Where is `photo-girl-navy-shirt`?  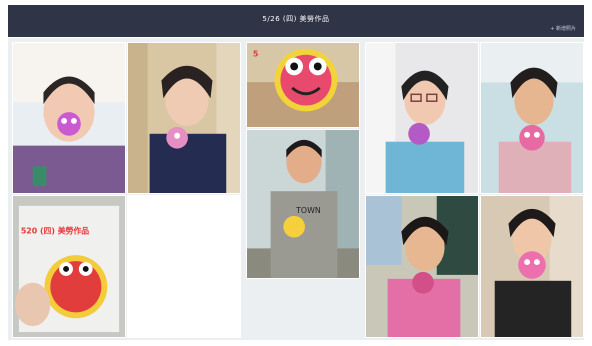 photo-girl-navy-shirt is located at coordinates (184, 118).